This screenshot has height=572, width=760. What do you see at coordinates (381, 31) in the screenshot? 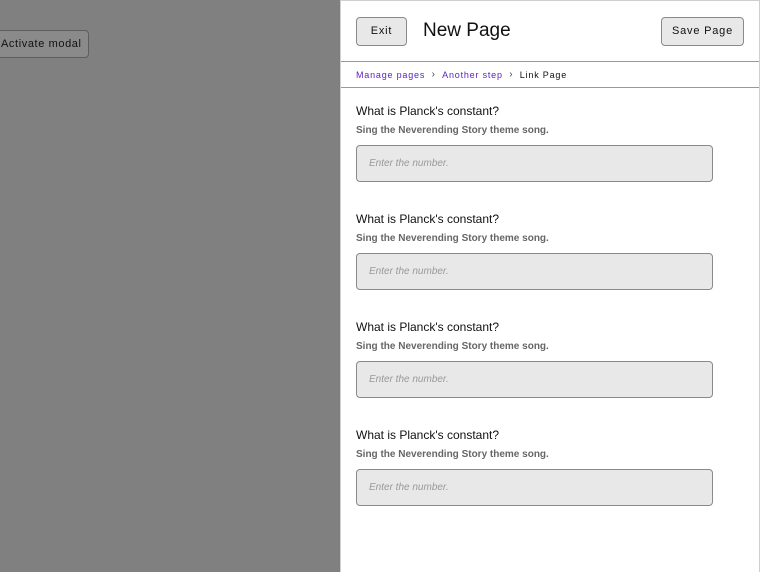
I see `exit-button: Exit` at bounding box center [381, 31].